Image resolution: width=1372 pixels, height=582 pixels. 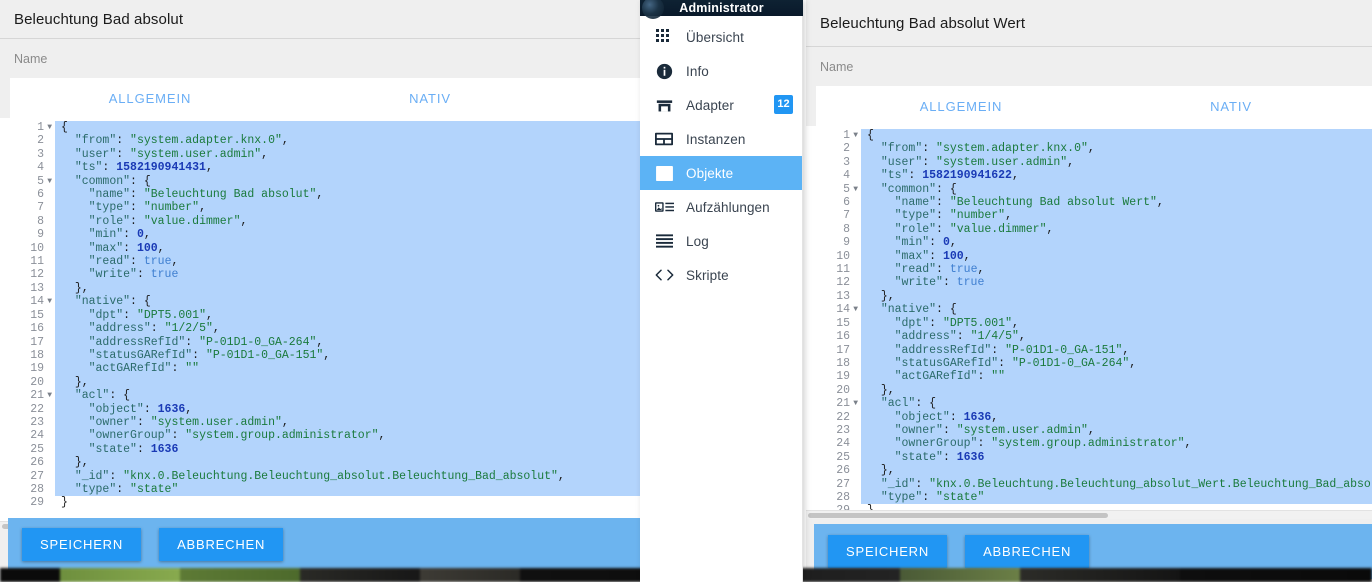 I want to click on tab-allgemein-left: ALLGEMEIN, so click(x=150, y=98).